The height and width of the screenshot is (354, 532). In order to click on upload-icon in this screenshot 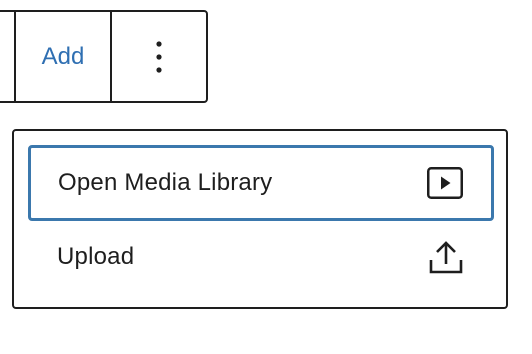, I will do `click(446, 257)`.